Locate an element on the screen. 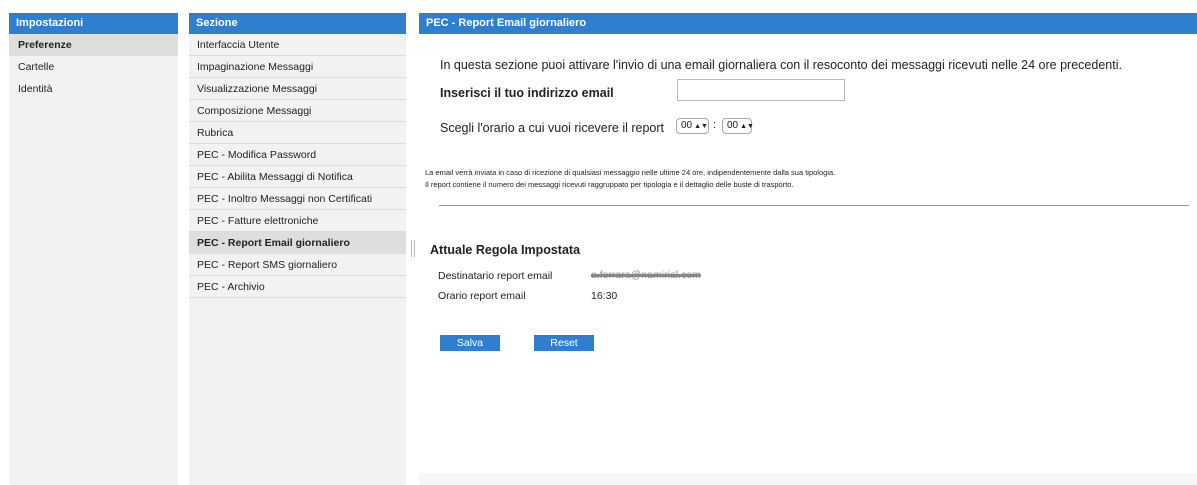 The height and width of the screenshot is (485, 1197). sezione-item: Impaginazione Messaggi is located at coordinates (297, 67).